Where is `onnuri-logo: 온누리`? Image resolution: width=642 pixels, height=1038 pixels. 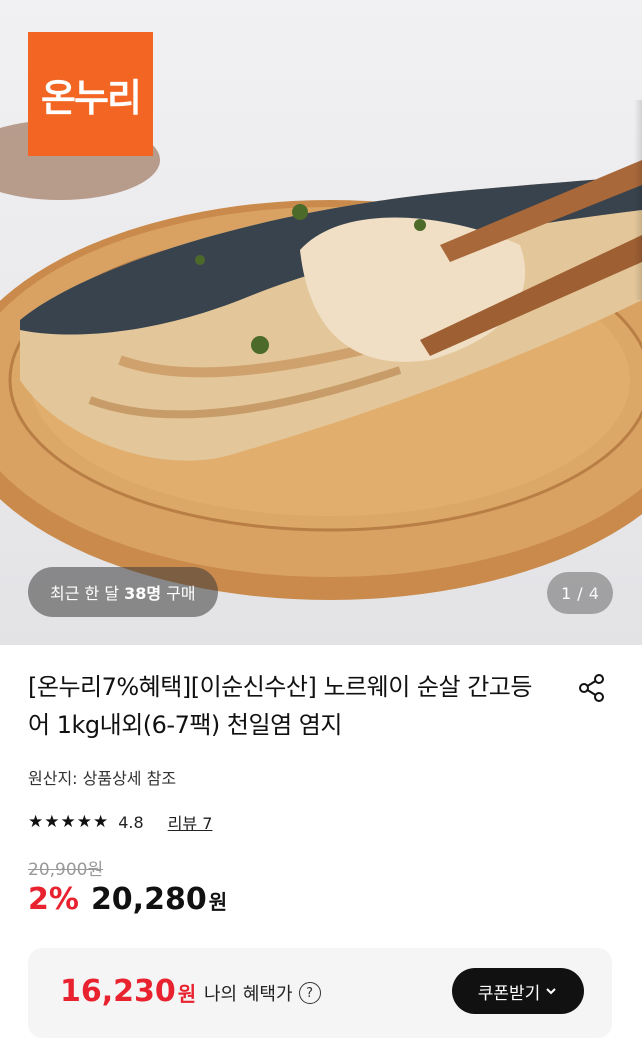
onnuri-logo: 온누리 is located at coordinates (90, 94).